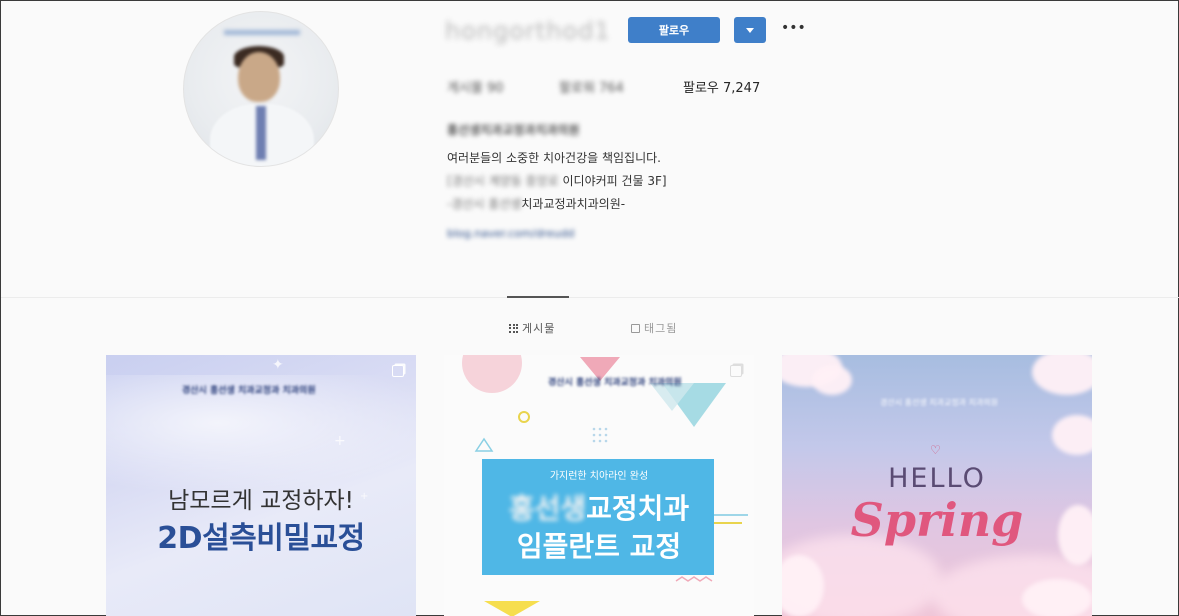 The height and width of the screenshot is (616, 1179). I want to click on post-1-clinic-name: 경산시 홍선생 치과교정과 치과의원, so click(249, 391).